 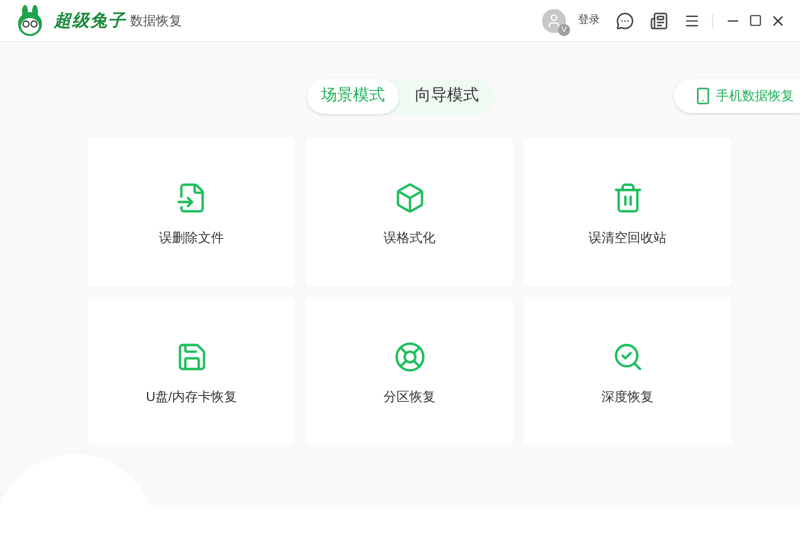 What do you see at coordinates (156, 21) in the screenshot?
I see `product-name: 数据恢复` at bounding box center [156, 21].